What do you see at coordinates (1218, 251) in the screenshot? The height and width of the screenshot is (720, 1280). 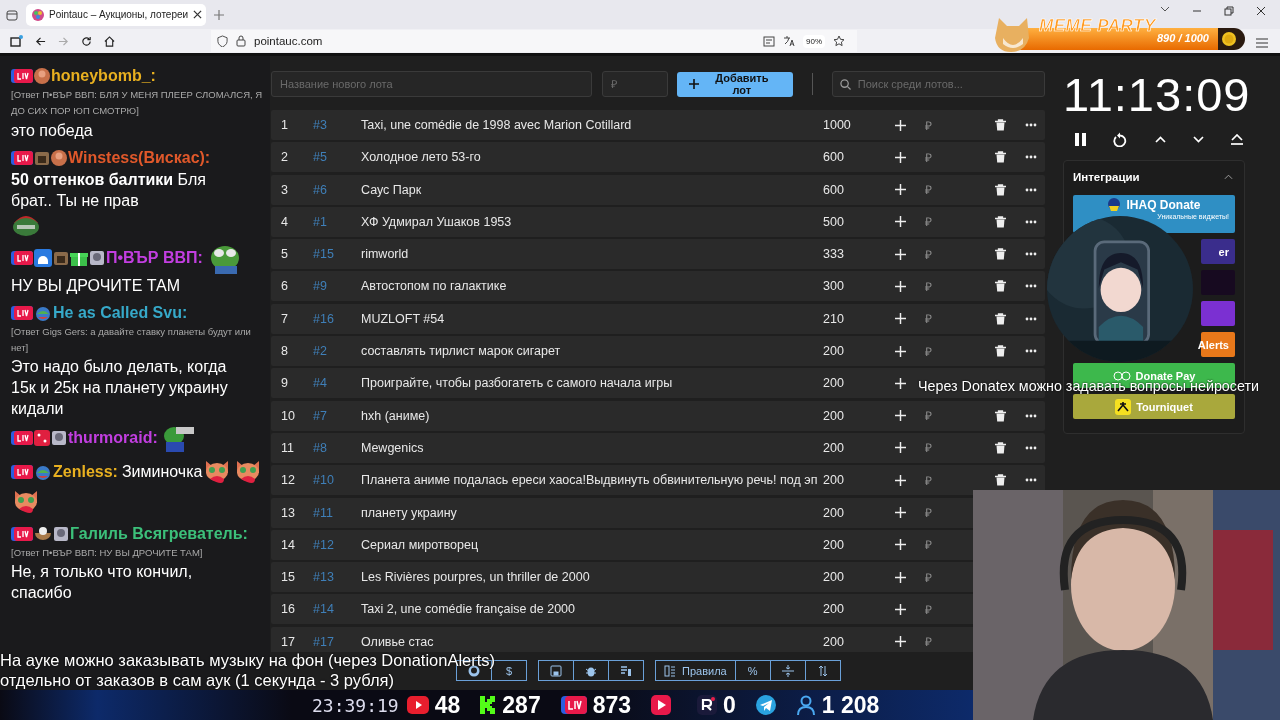 I see `integration-button: er` at bounding box center [1218, 251].